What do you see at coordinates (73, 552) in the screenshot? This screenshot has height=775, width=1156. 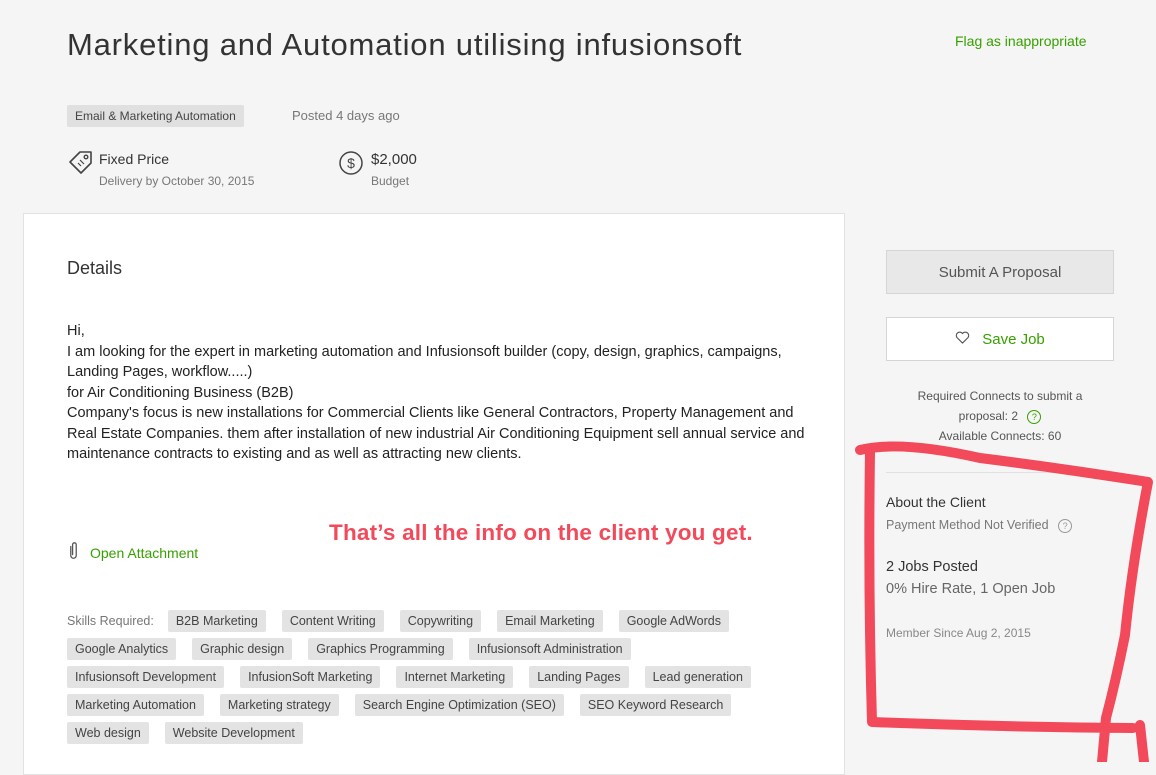 I see `paperclip-icon` at bounding box center [73, 552].